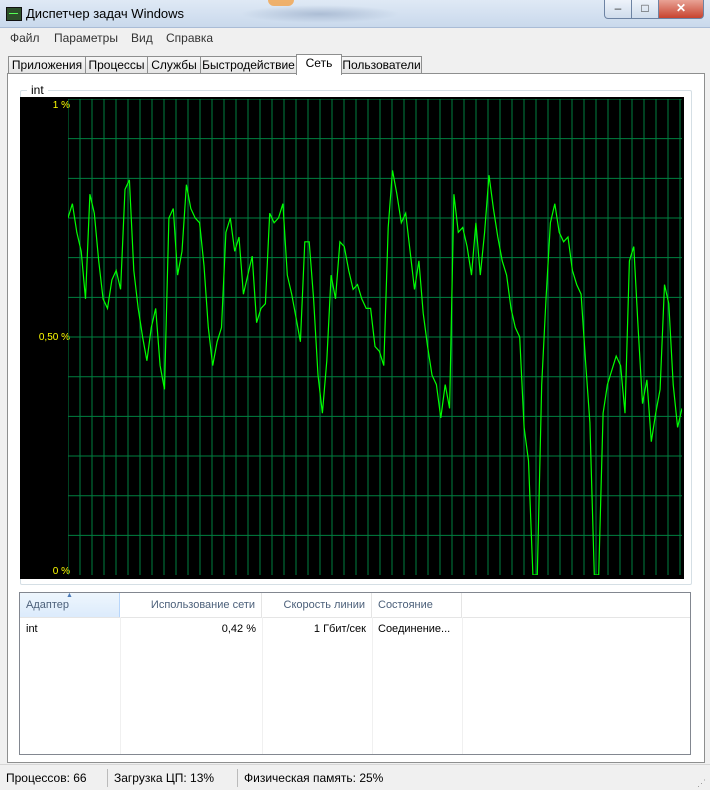 The height and width of the screenshot is (790, 710). What do you see at coordinates (86, 38) in the screenshot?
I see `menu-options: Параметры` at bounding box center [86, 38].